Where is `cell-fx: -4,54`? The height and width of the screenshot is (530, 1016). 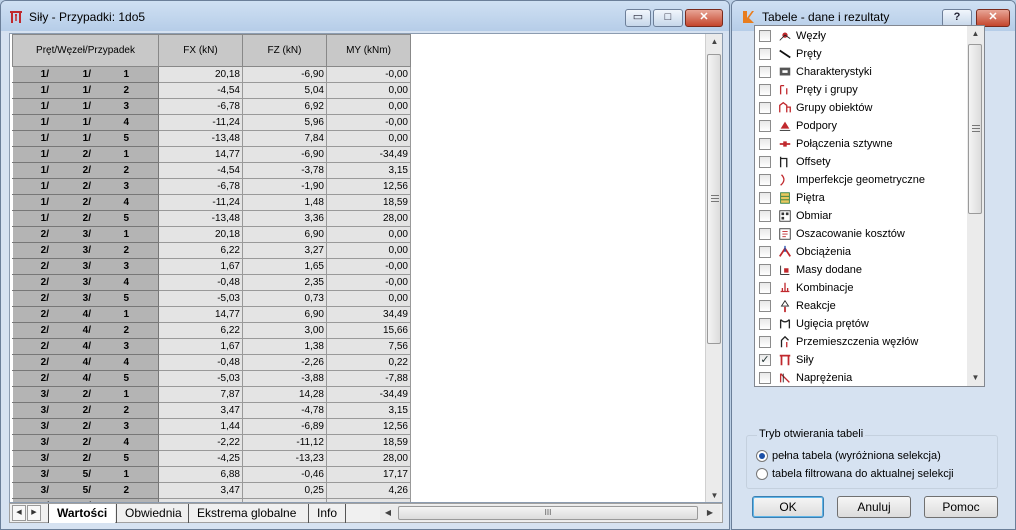
cell-fx: -4,54 is located at coordinates (200, 170).